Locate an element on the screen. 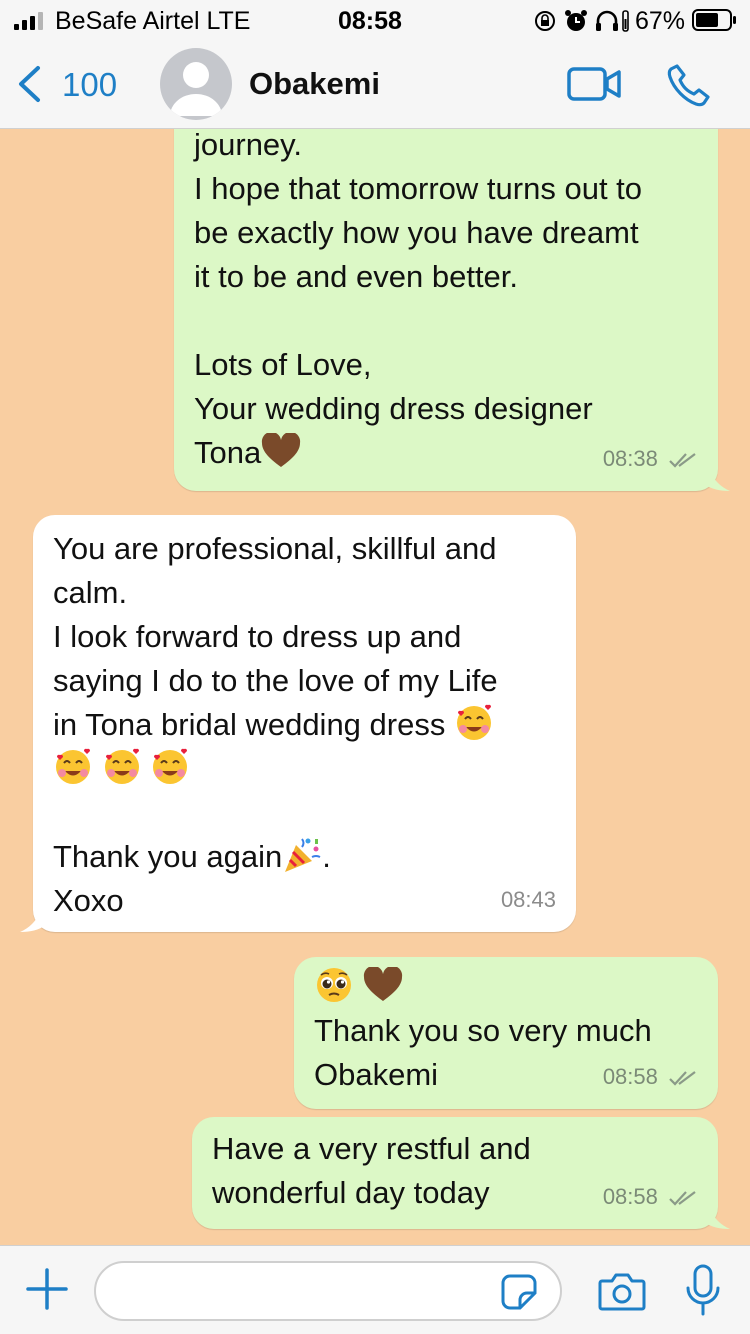 The image size is (750, 1334). message-line: in Tona bridal wedding dress is located at coordinates (249, 724).